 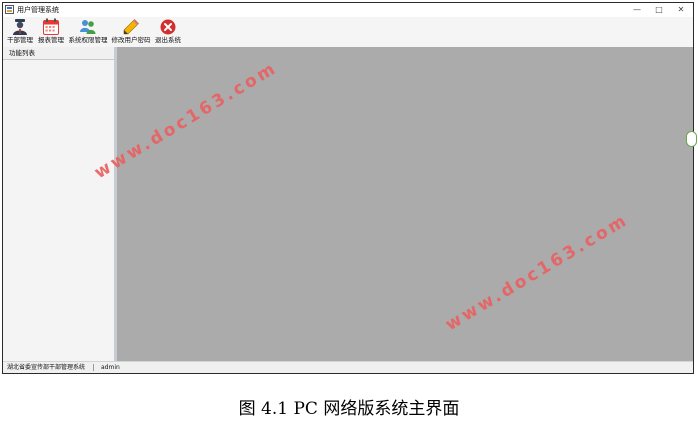 What do you see at coordinates (349, 409) in the screenshot?
I see `figure-caption: 图 4.1 PC 网络版系统主界面` at bounding box center [349, 409].